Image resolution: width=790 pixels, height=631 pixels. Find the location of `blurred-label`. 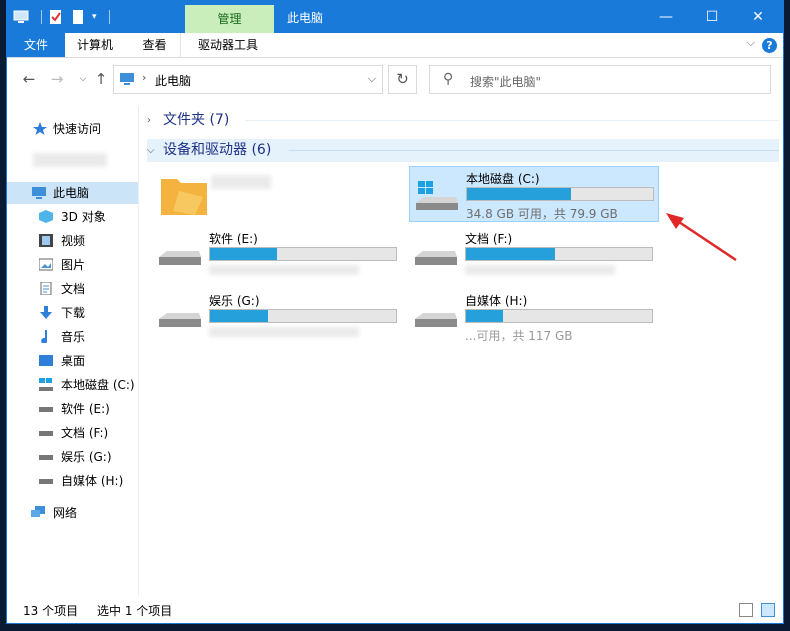

blurred-label is located at coordinates (241, 182).